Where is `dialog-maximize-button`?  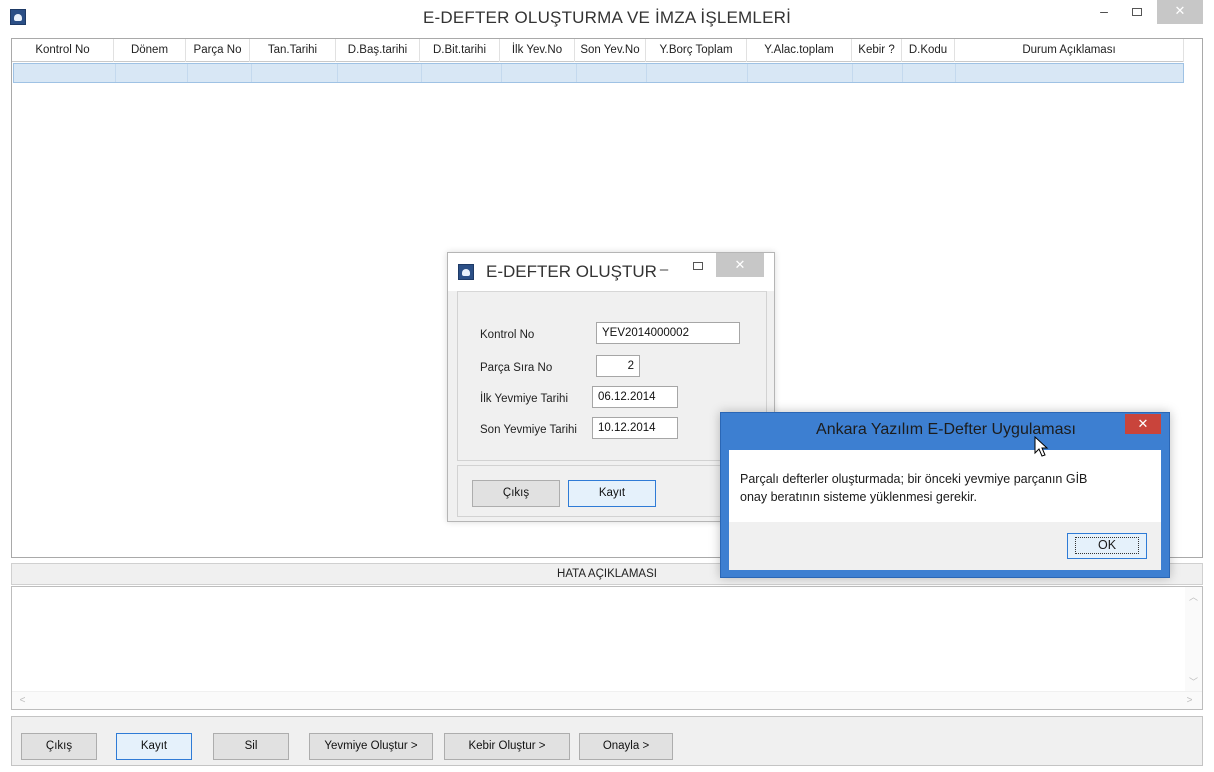 dialog-maximize-button is located at coordinates (698, 267).